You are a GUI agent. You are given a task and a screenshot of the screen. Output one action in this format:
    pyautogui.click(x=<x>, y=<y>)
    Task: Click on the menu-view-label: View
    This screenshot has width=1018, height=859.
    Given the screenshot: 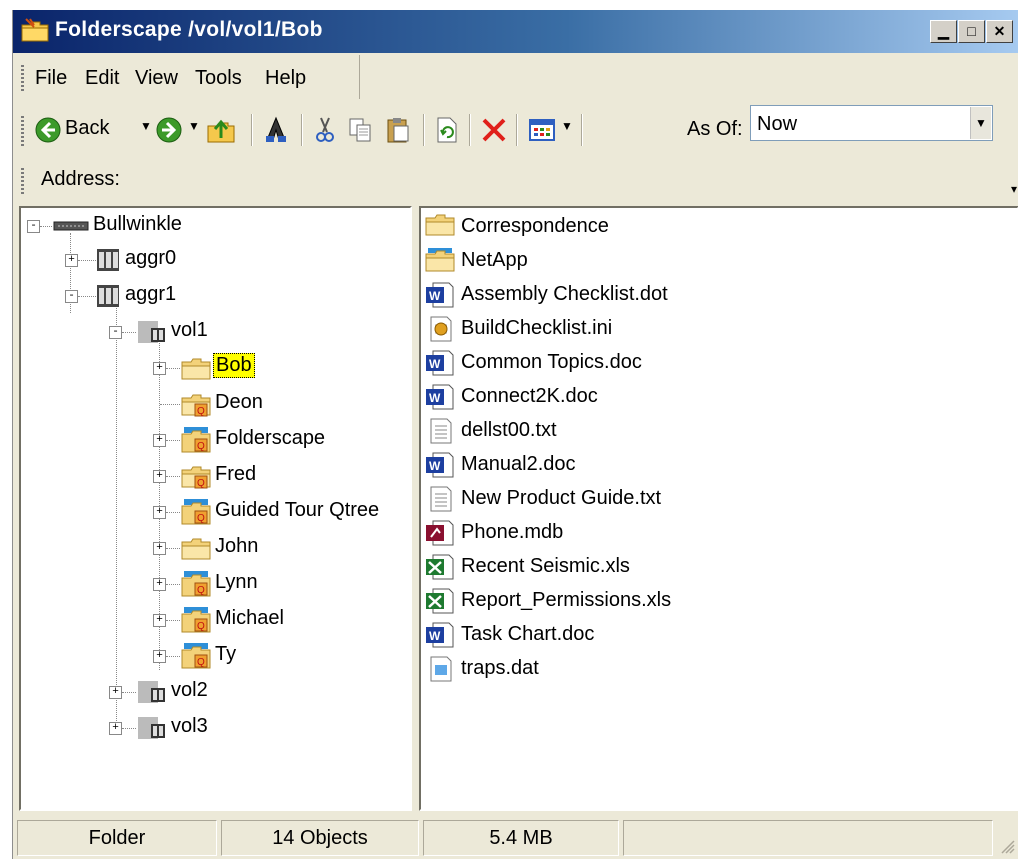 What is the action you would take?
    pyautogui.click(x=156, y=78)
    